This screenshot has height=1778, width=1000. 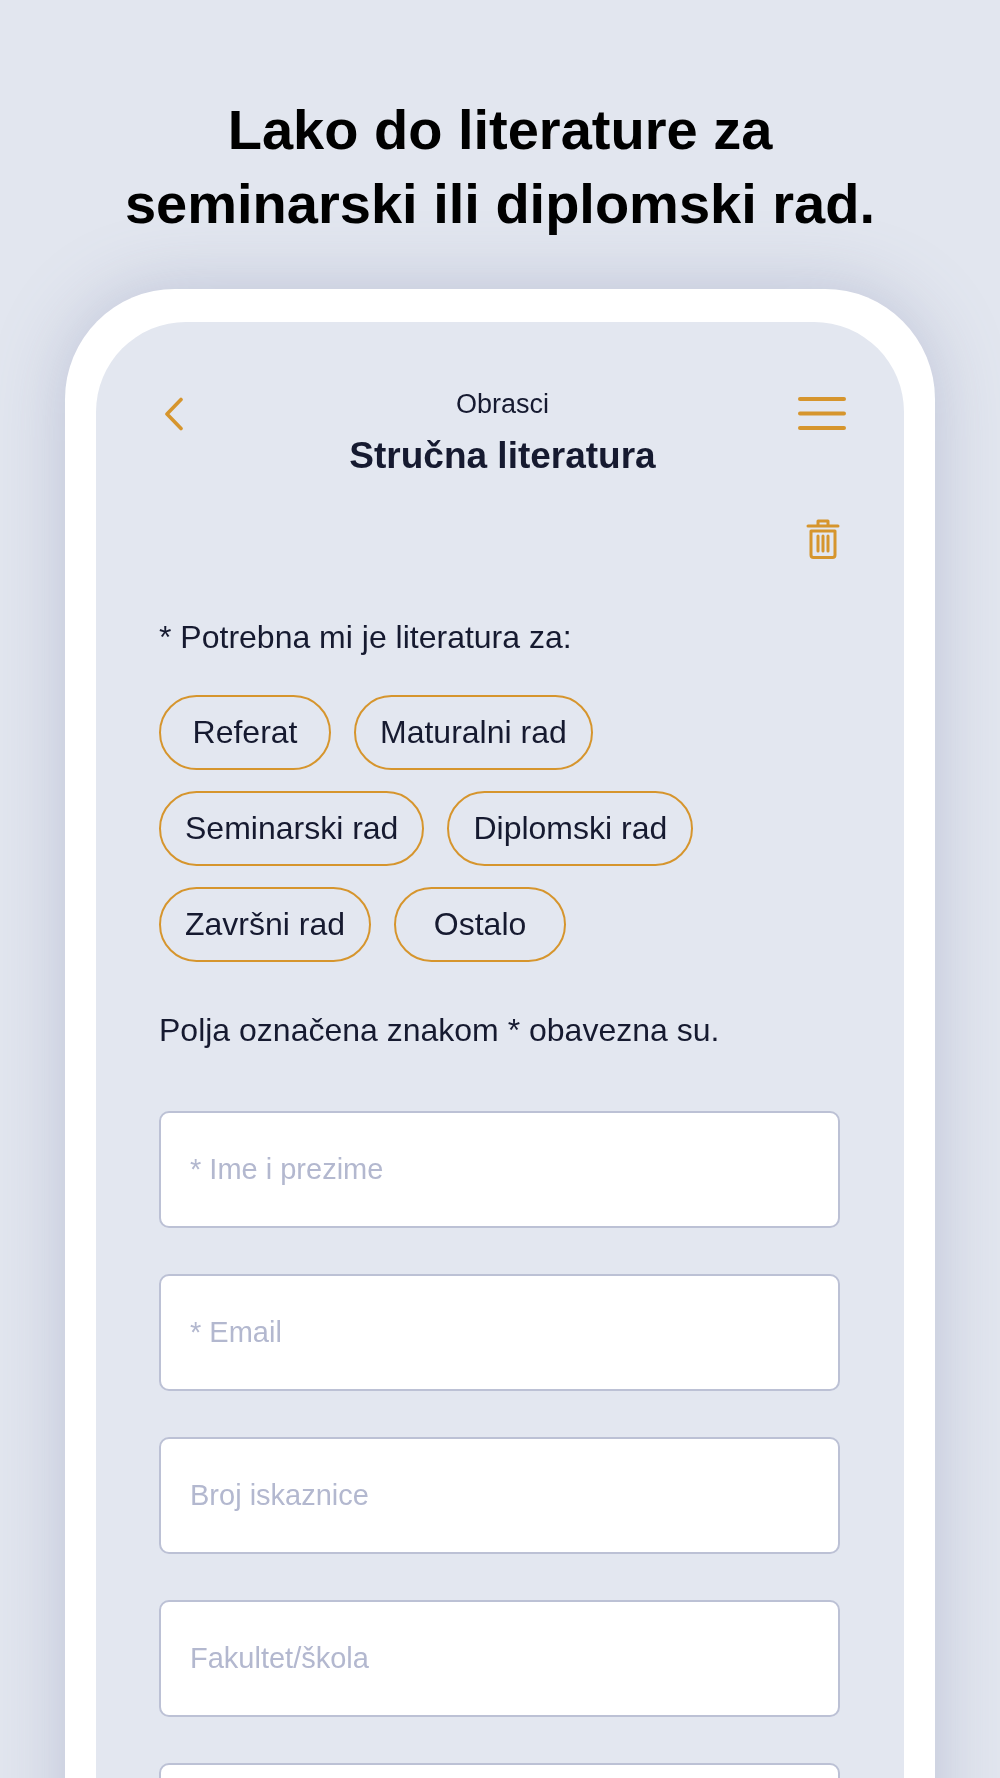 I want to click on headline: Lako do literature za seminarski ili diplomski rad., so click(x=500, y=167).